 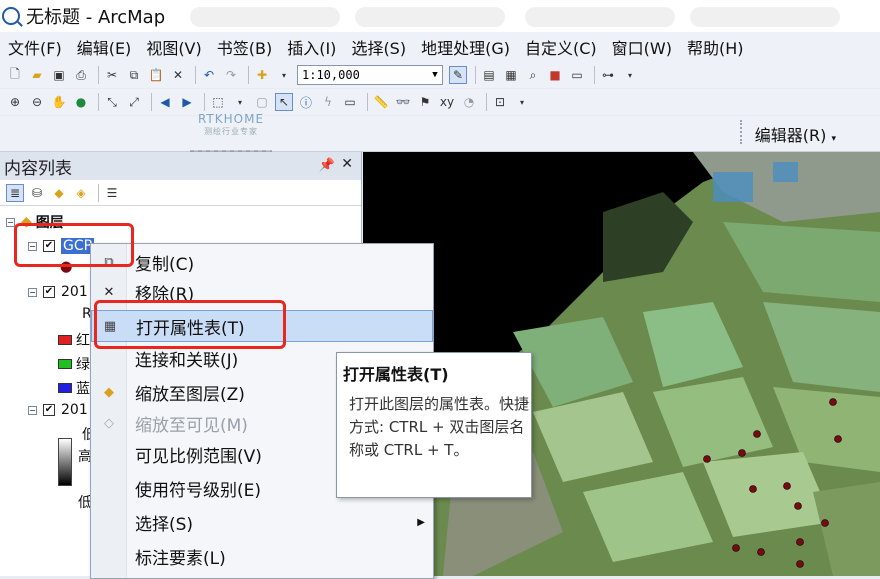 What do you see at coordinates (262, 556) in the screenshot?
I see `menu-item-label-features: 标注要素(L)` at bounding box center [262, 556].